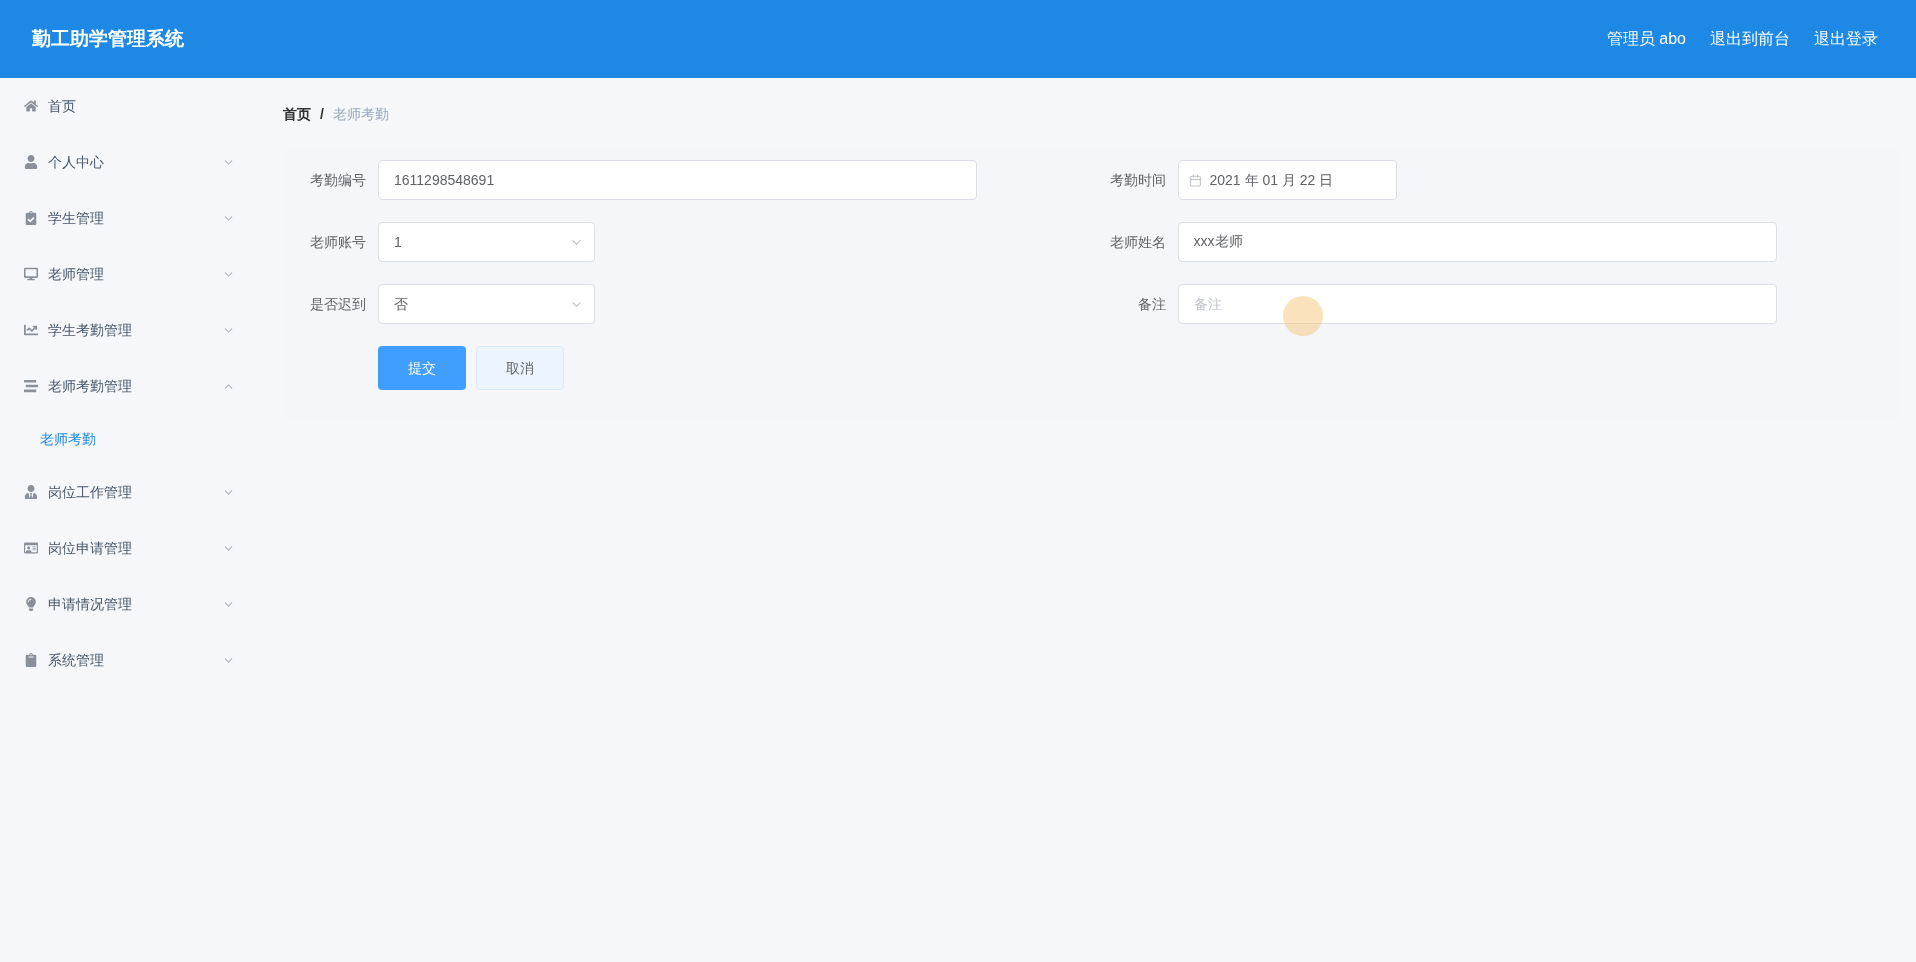 This screenshot has width=1916, height=962. What do you see at coordinates (486, 304) in the screenshot?
I see `select-field: 否` at bounding box center [486, 304].